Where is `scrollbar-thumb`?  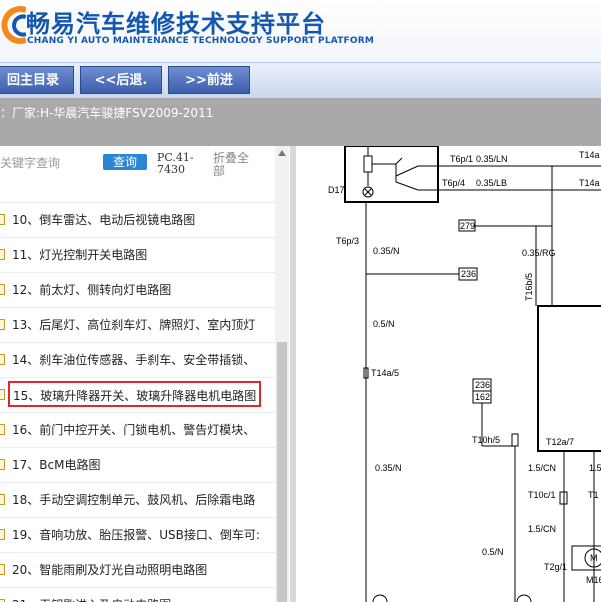
scrollbar-thumb is located at coordinates (282, 472).